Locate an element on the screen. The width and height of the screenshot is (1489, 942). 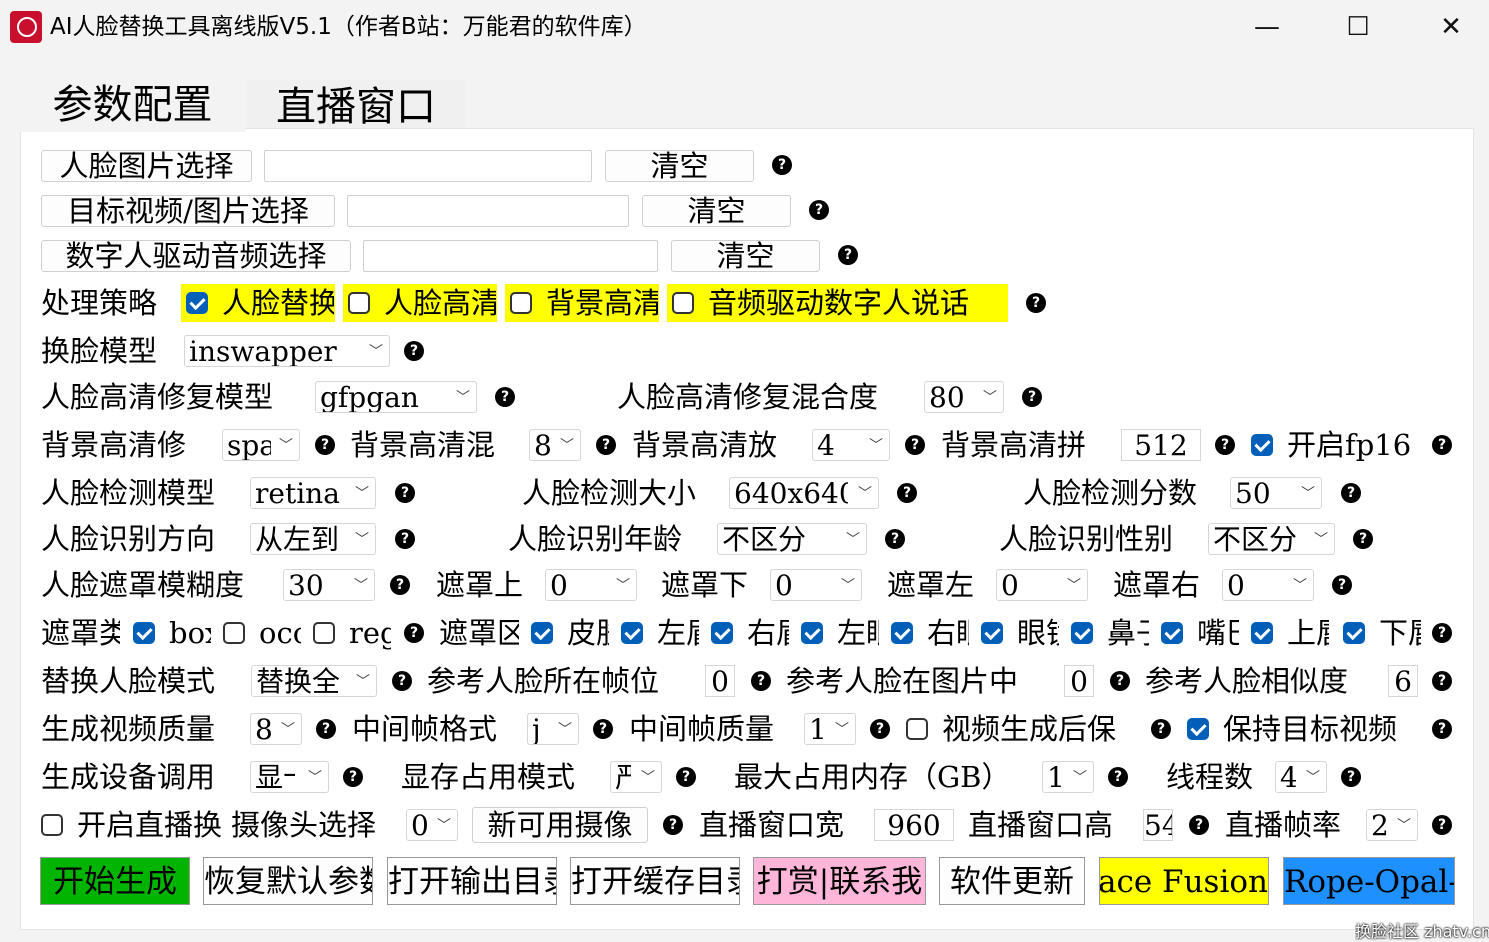
bg-model-select: spa ﹀ is located at coordinates (261, 445).